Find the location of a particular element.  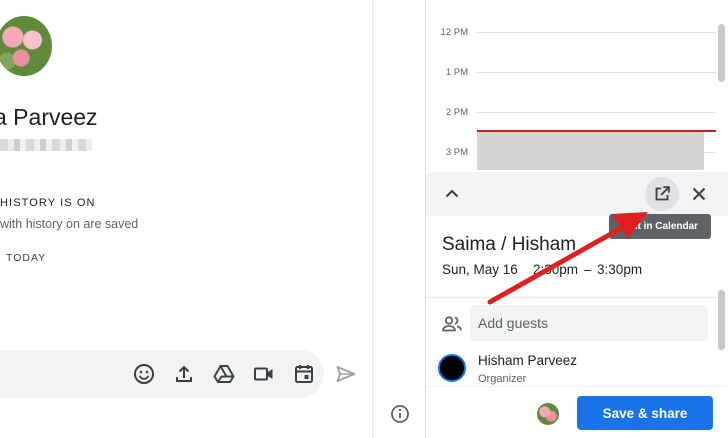

history-status: HISTORY IS ON is located at coordinates (48, 203).